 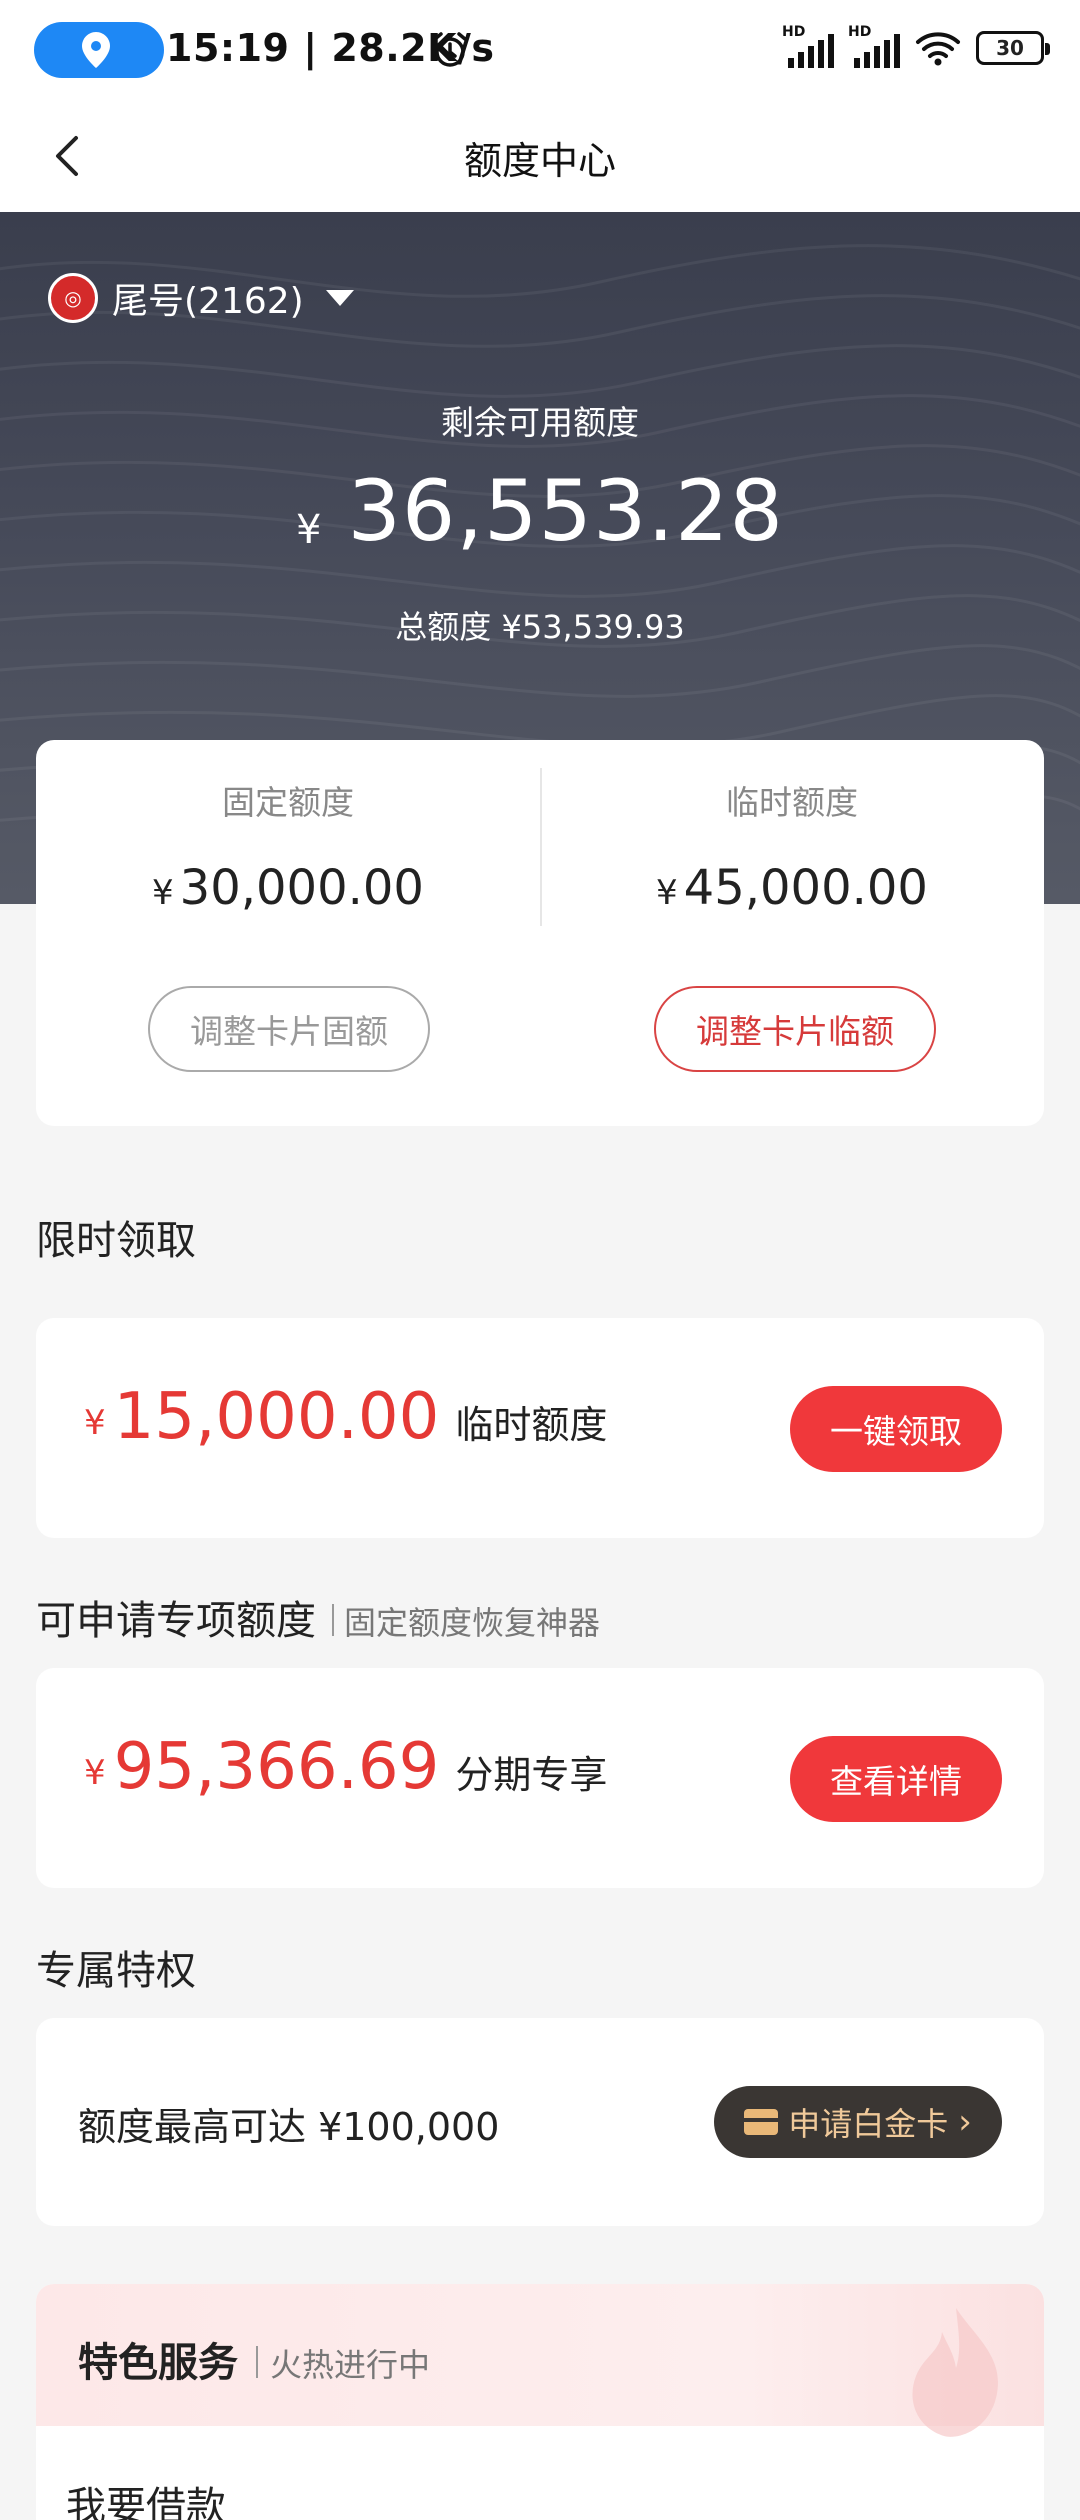 I want to click on flame-icon, so click(x=955, y=2372).